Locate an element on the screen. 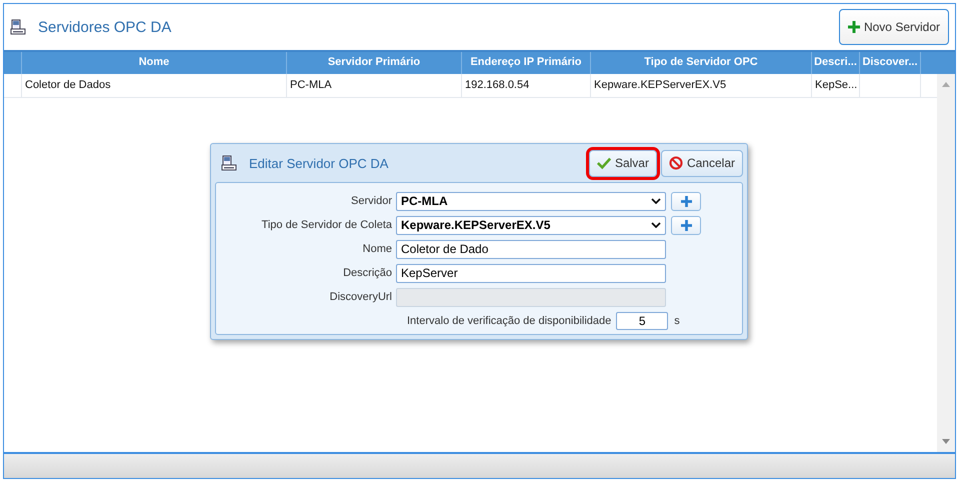 The image size is (965, 488). page-title: Servidores OPC DA is located at coordinates (105, 27).